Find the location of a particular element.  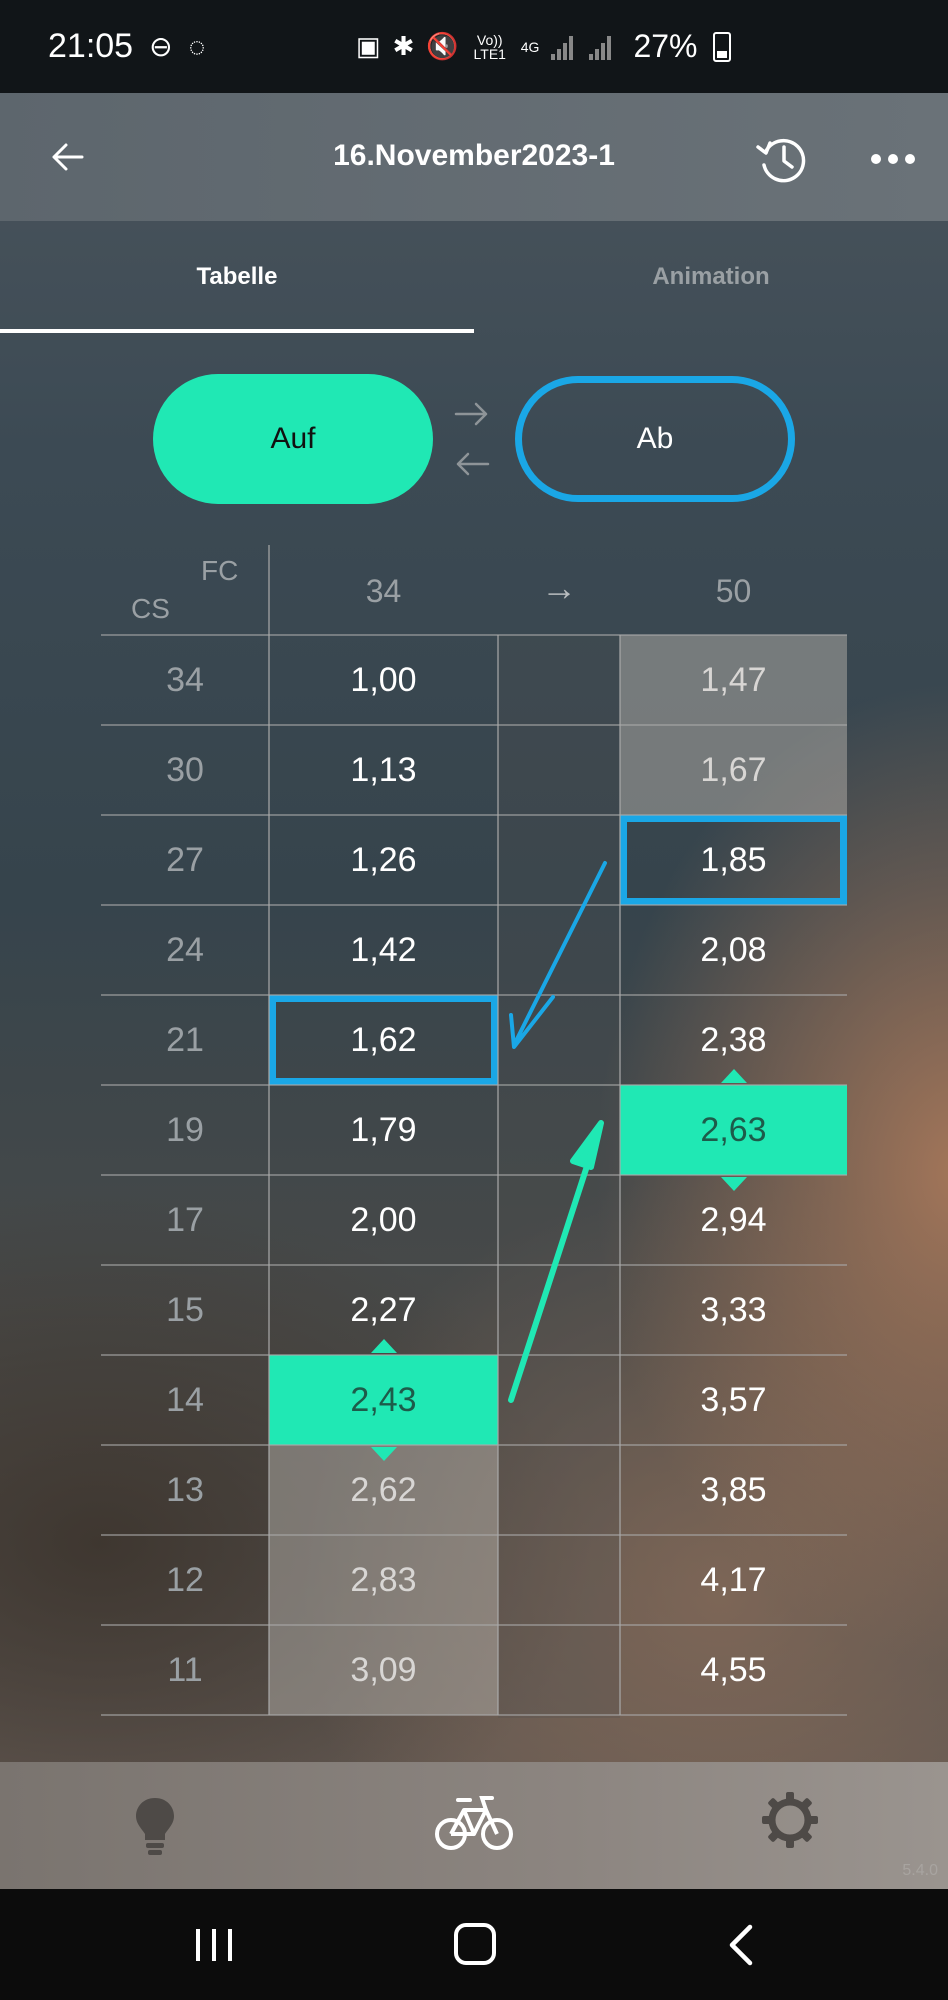

home-icon is located at coordinates (475, 1944).